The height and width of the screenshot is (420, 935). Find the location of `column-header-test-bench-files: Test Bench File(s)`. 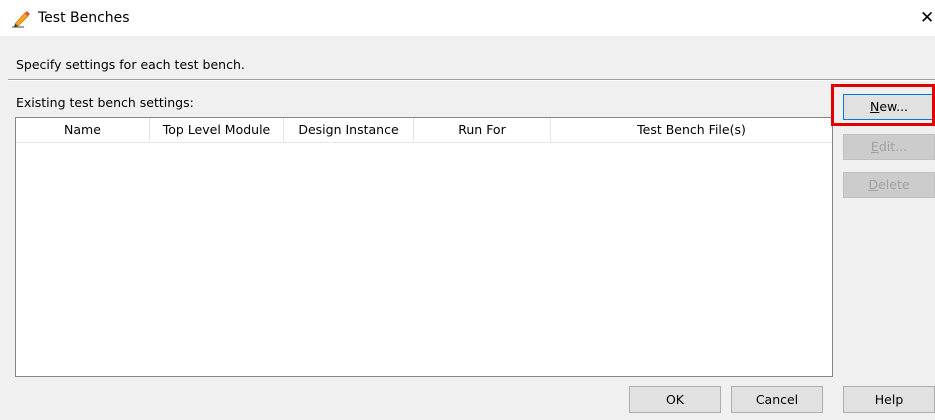

column-header-test-bench-files: Test Bench File(s) is located at coordinates (691, 130).